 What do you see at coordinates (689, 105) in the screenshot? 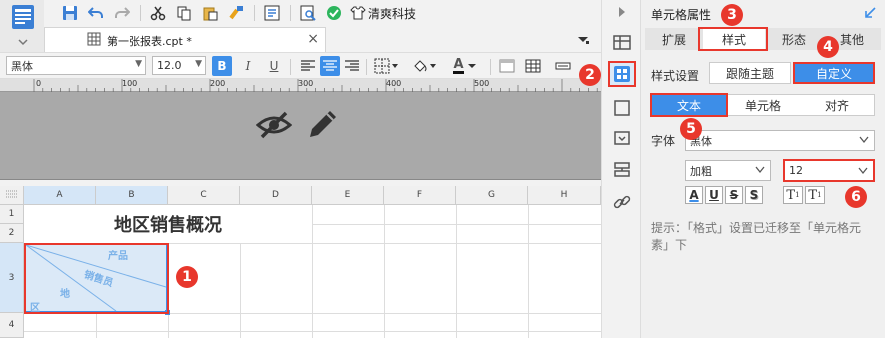
I see `subtab-text: 文本` at bounding box center [689, 105].